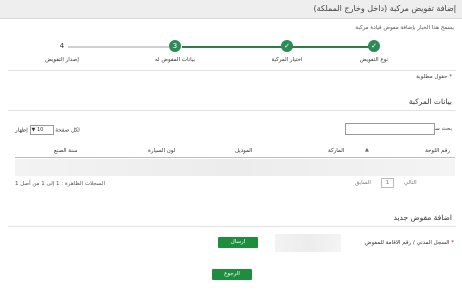  Describe the element at coordinates (287, 46) in the screenshot. I see `step-2-check-icon: ✓` at that location.